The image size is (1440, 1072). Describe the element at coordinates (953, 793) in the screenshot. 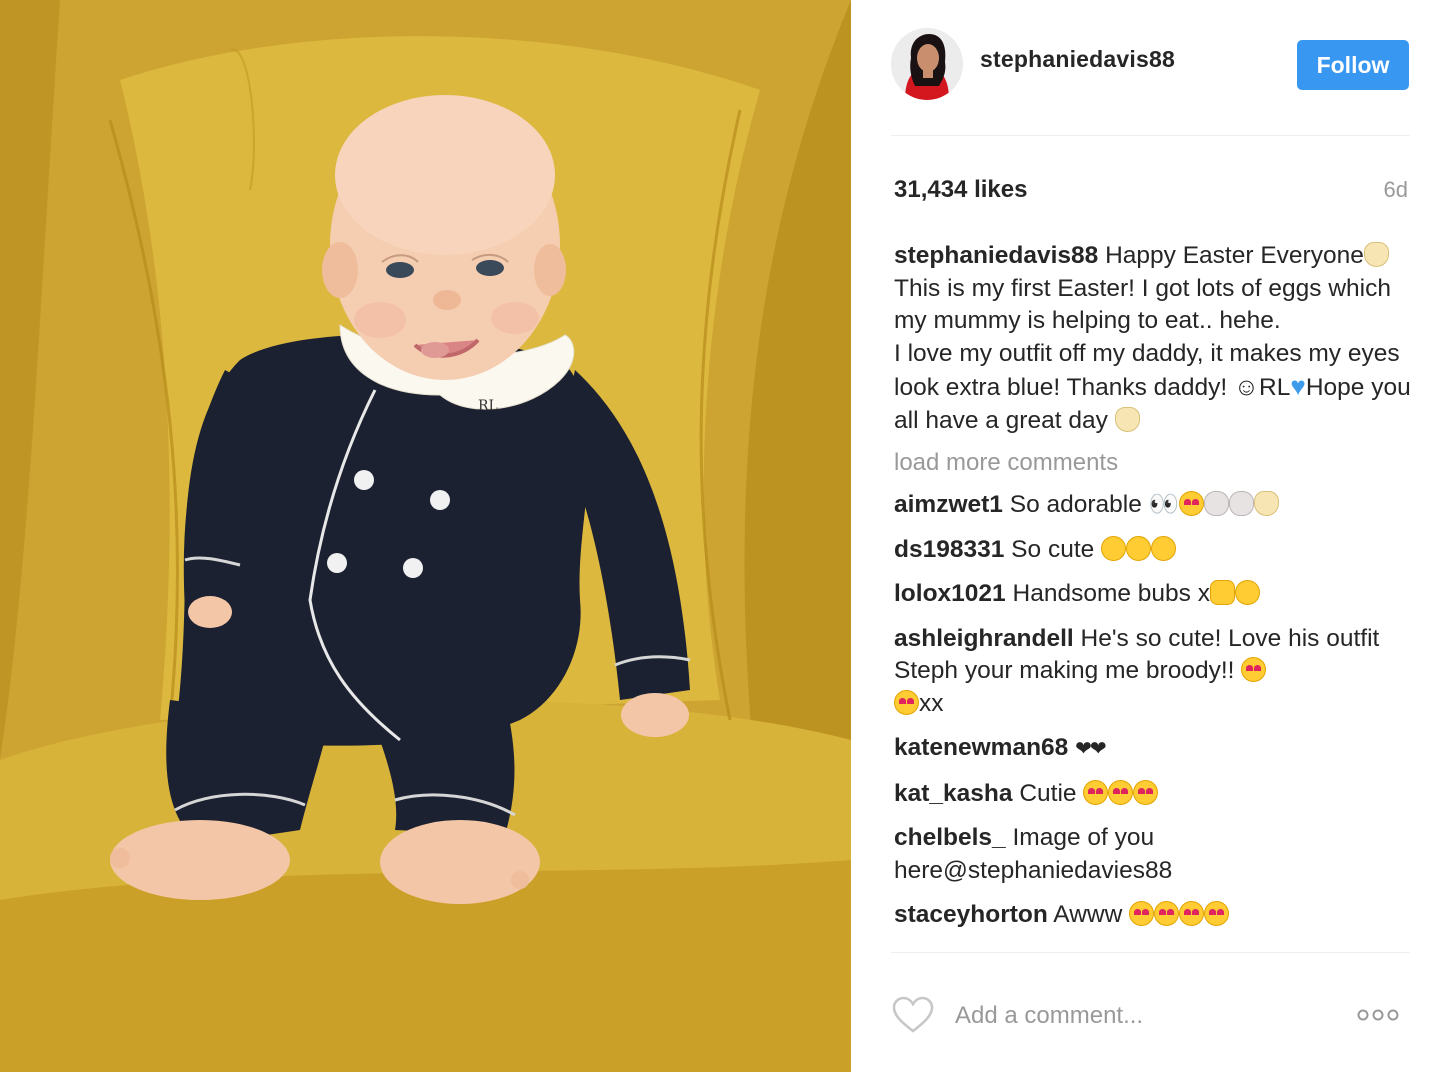

I see `comment-username: kat_kasha` at that location.